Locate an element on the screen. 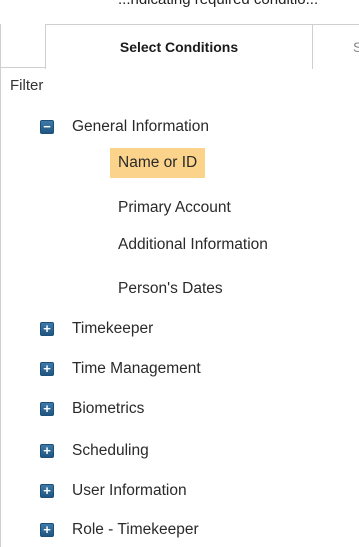 This screenshot has width=359, height=547. tree-node-label: User Information is located at coordinates (129, 490).